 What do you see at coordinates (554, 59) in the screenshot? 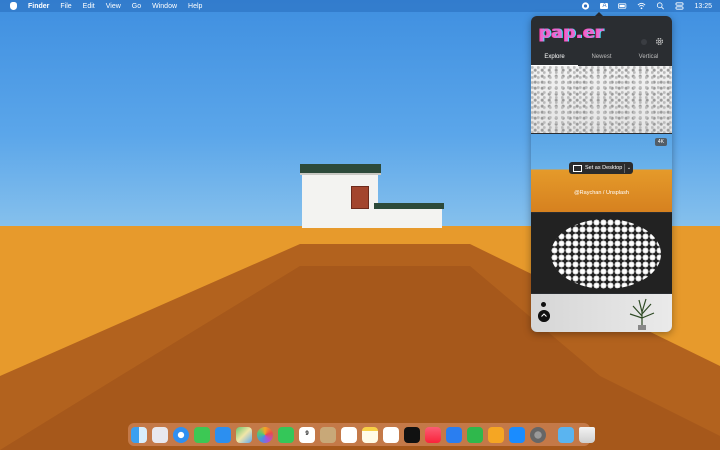
I see `tab-explore: Explore` at bounding box center [554, 59].